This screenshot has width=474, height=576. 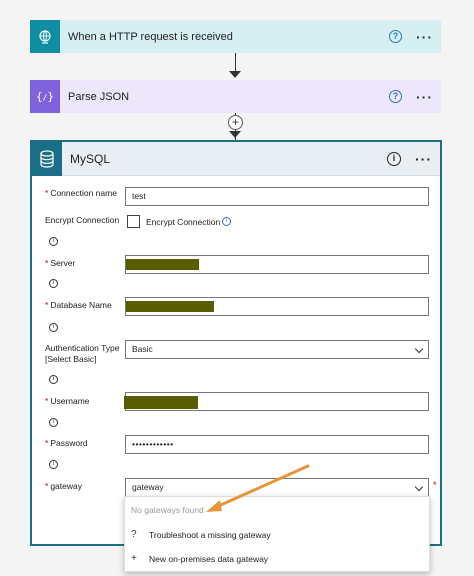 What do you see at coordinates (78, 305) in the screenshot?
I see `database-name-label: * Database Name` at bounding box center [78, 305].